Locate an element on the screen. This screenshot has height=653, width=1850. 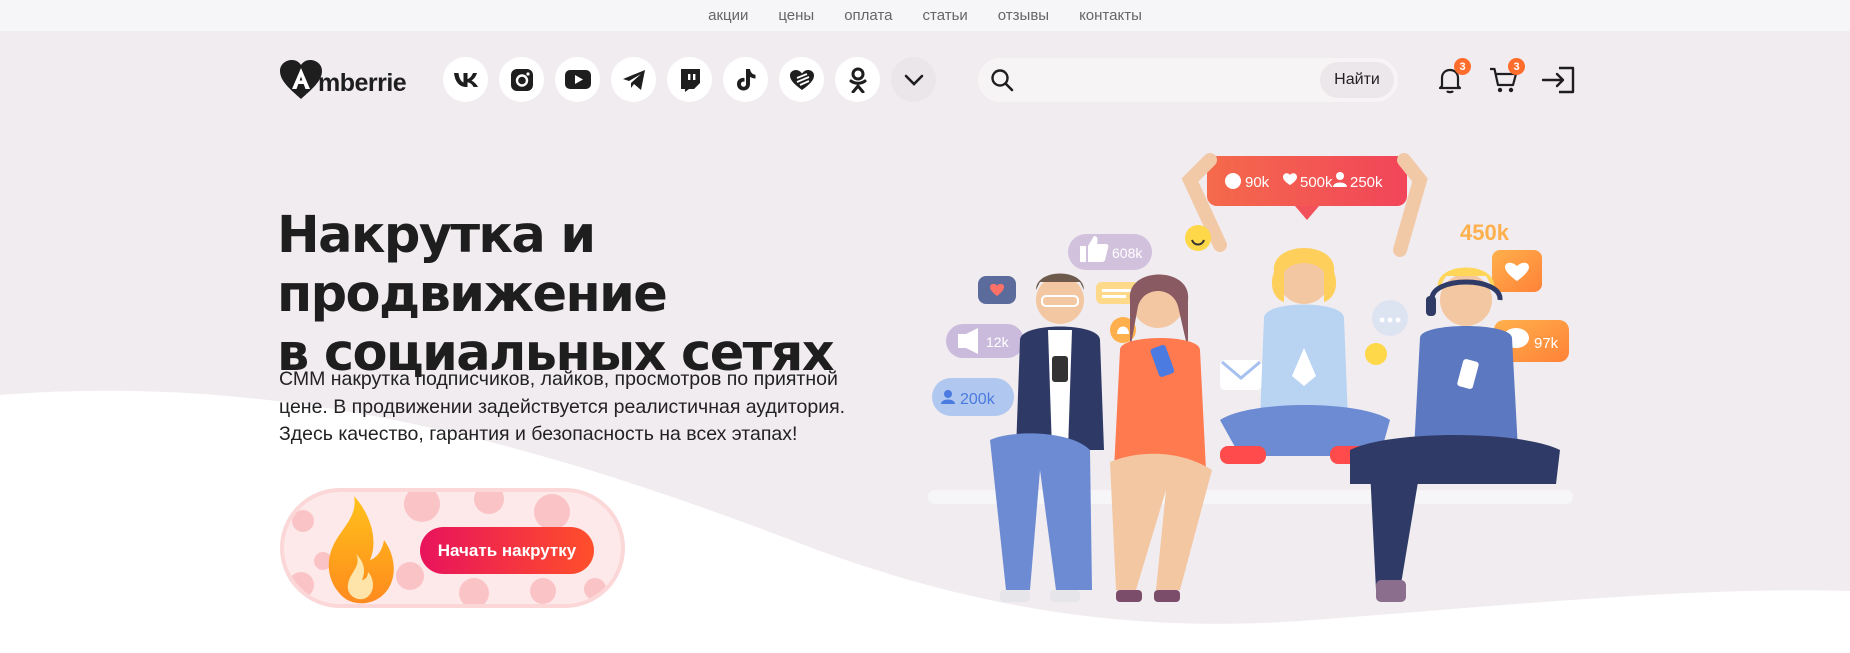
start-promotion-button: Начать накрутку is located at coordinates (507, 550).